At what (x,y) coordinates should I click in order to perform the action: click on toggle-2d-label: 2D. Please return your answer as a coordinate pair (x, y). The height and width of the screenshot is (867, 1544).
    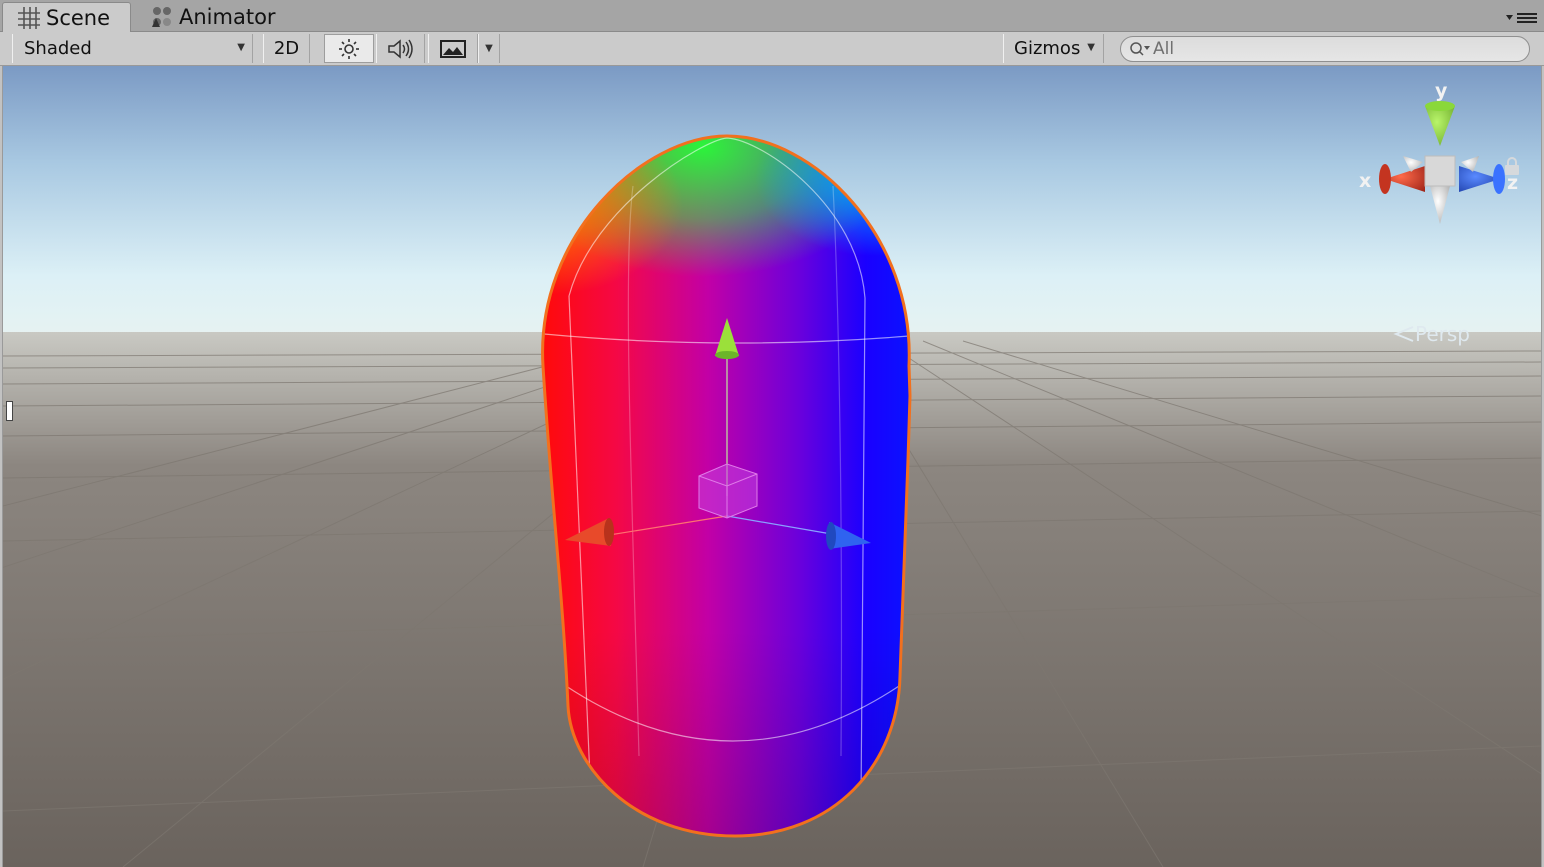
    Looking at the image, I should click on (286, 48).